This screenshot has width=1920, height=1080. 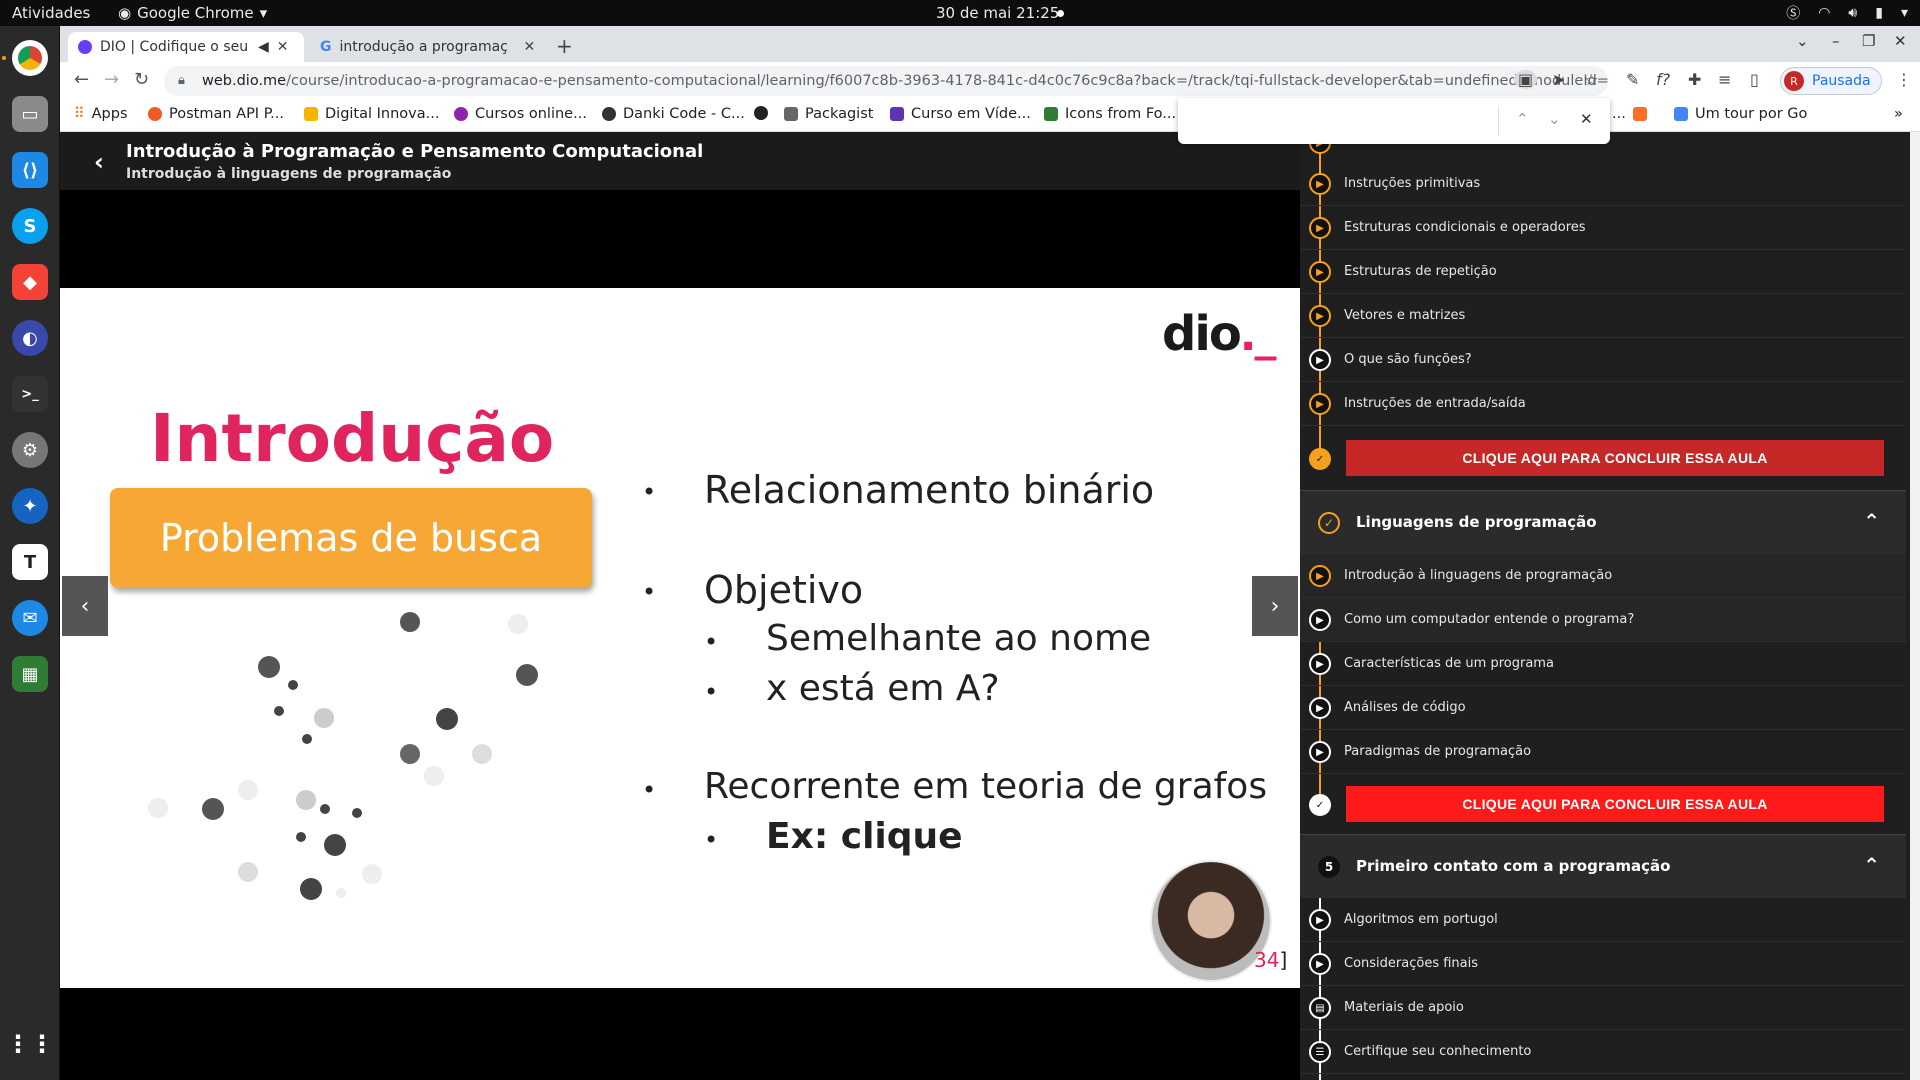 I want to click on find-previous-icon: ⌃, so click(x=1522, y=119).